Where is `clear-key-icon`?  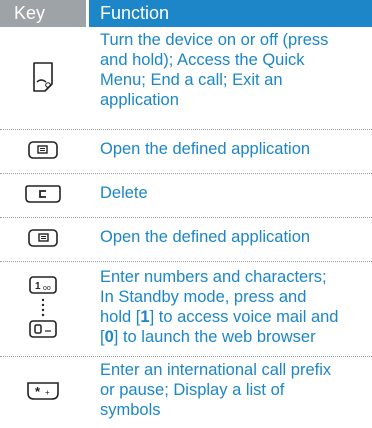
clear-key-icon is located at coordinates (43, 194).